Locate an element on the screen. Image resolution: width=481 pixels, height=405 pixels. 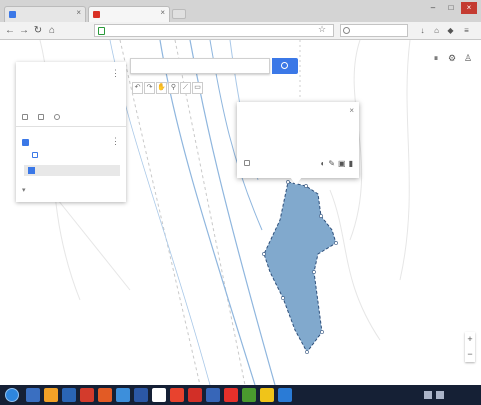
chevron-down-icon: ▾ is located at coordinates (24, 190).